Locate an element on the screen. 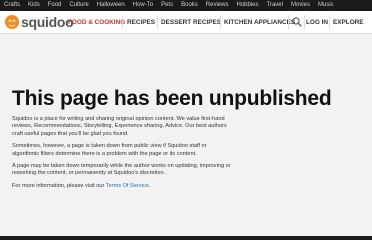 This screenshot has height=240, width=372. category-link-movies: Movies is located at coordinates (300, 5).